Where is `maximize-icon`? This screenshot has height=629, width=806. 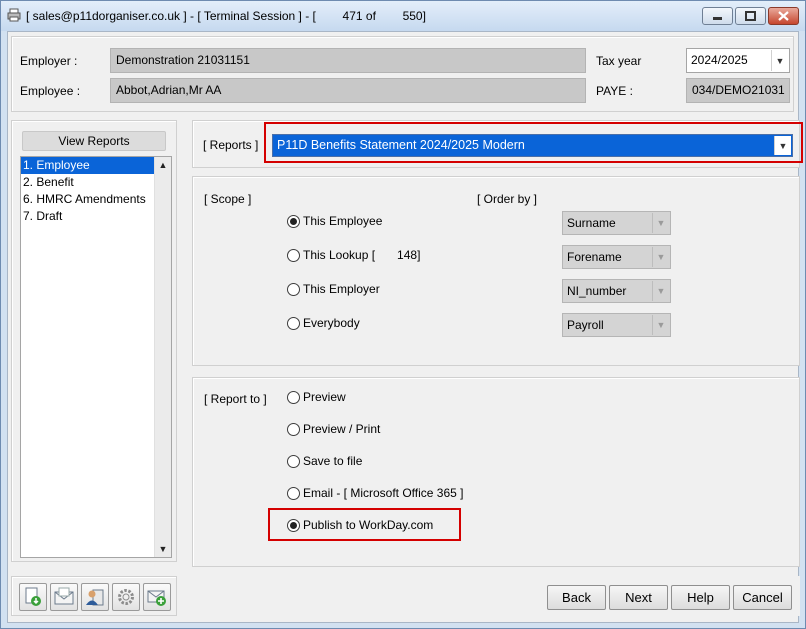
maximize-icon is located at coordinates (750, 16).